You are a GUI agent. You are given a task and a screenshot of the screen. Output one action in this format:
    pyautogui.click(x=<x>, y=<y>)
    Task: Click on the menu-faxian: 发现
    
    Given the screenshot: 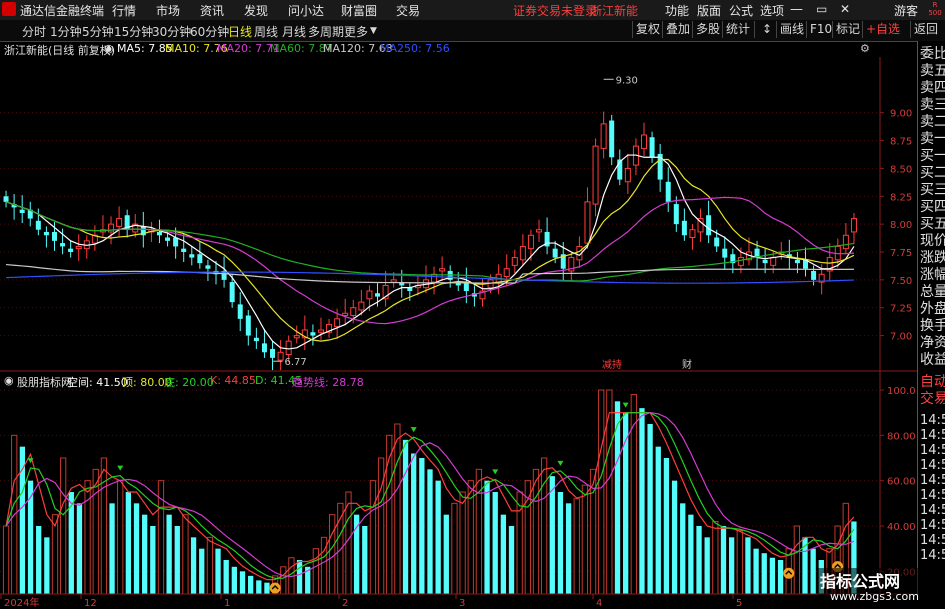 What is the action you would take?
    pyautogui.click(x=256, y=10)
    